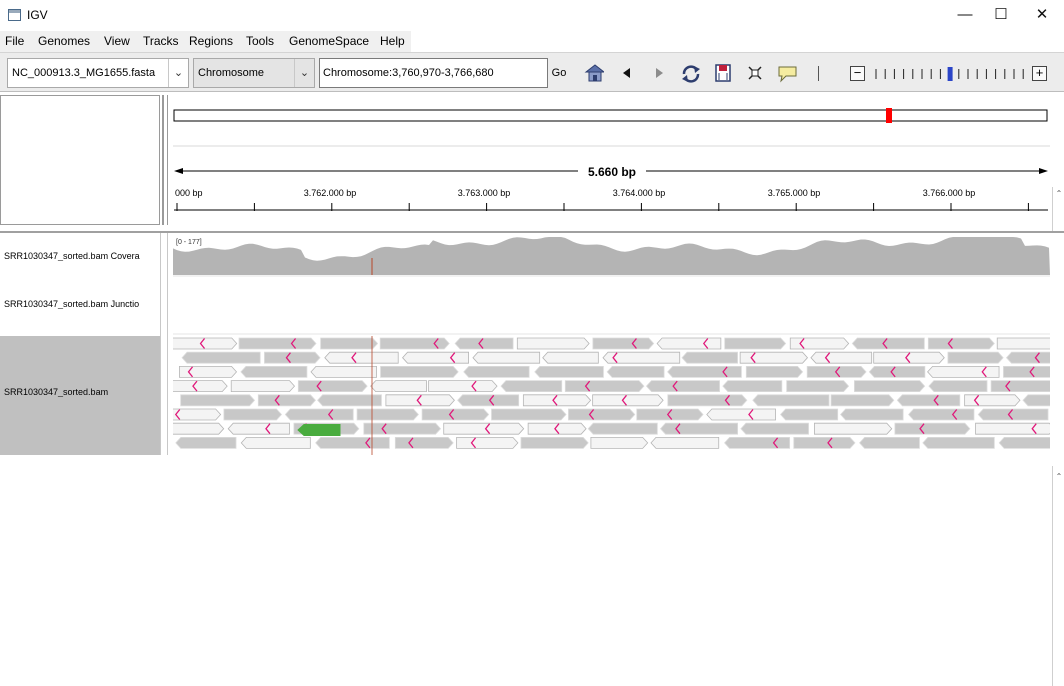 The width and height of the screenshot is (1064, 686). What do you see at coordinates (610, 115) in the screenshot?
I see `chromosome-ideogram` at bounding box center [610, 115].